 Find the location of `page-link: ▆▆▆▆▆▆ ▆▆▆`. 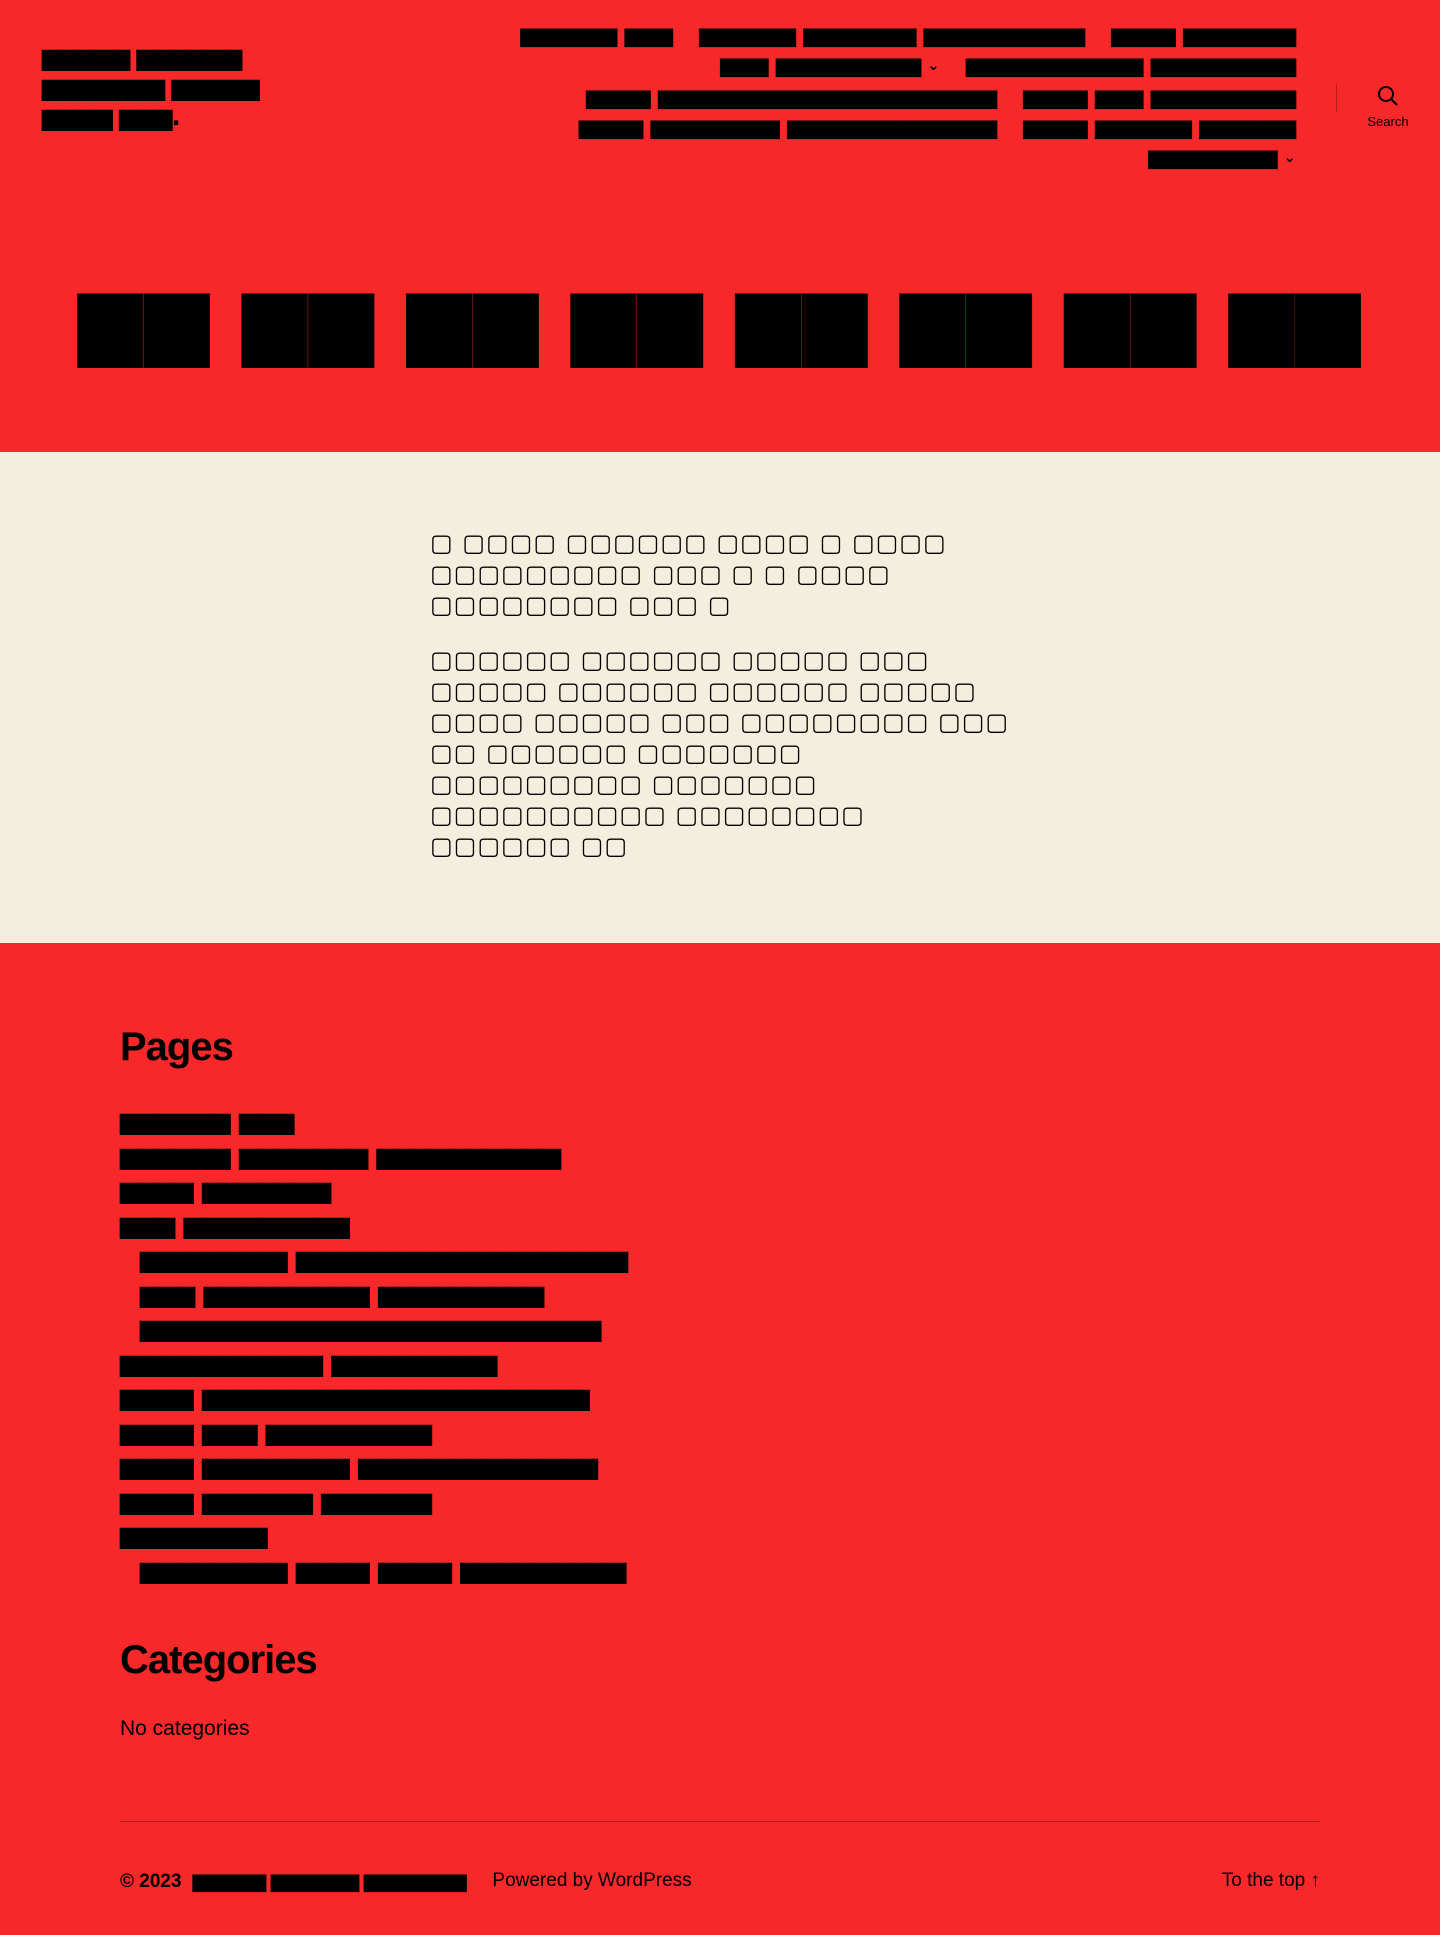

page-link: ▆▆▆▆▆▆ ▆▆▆ is located at coordinates (720, 1121).